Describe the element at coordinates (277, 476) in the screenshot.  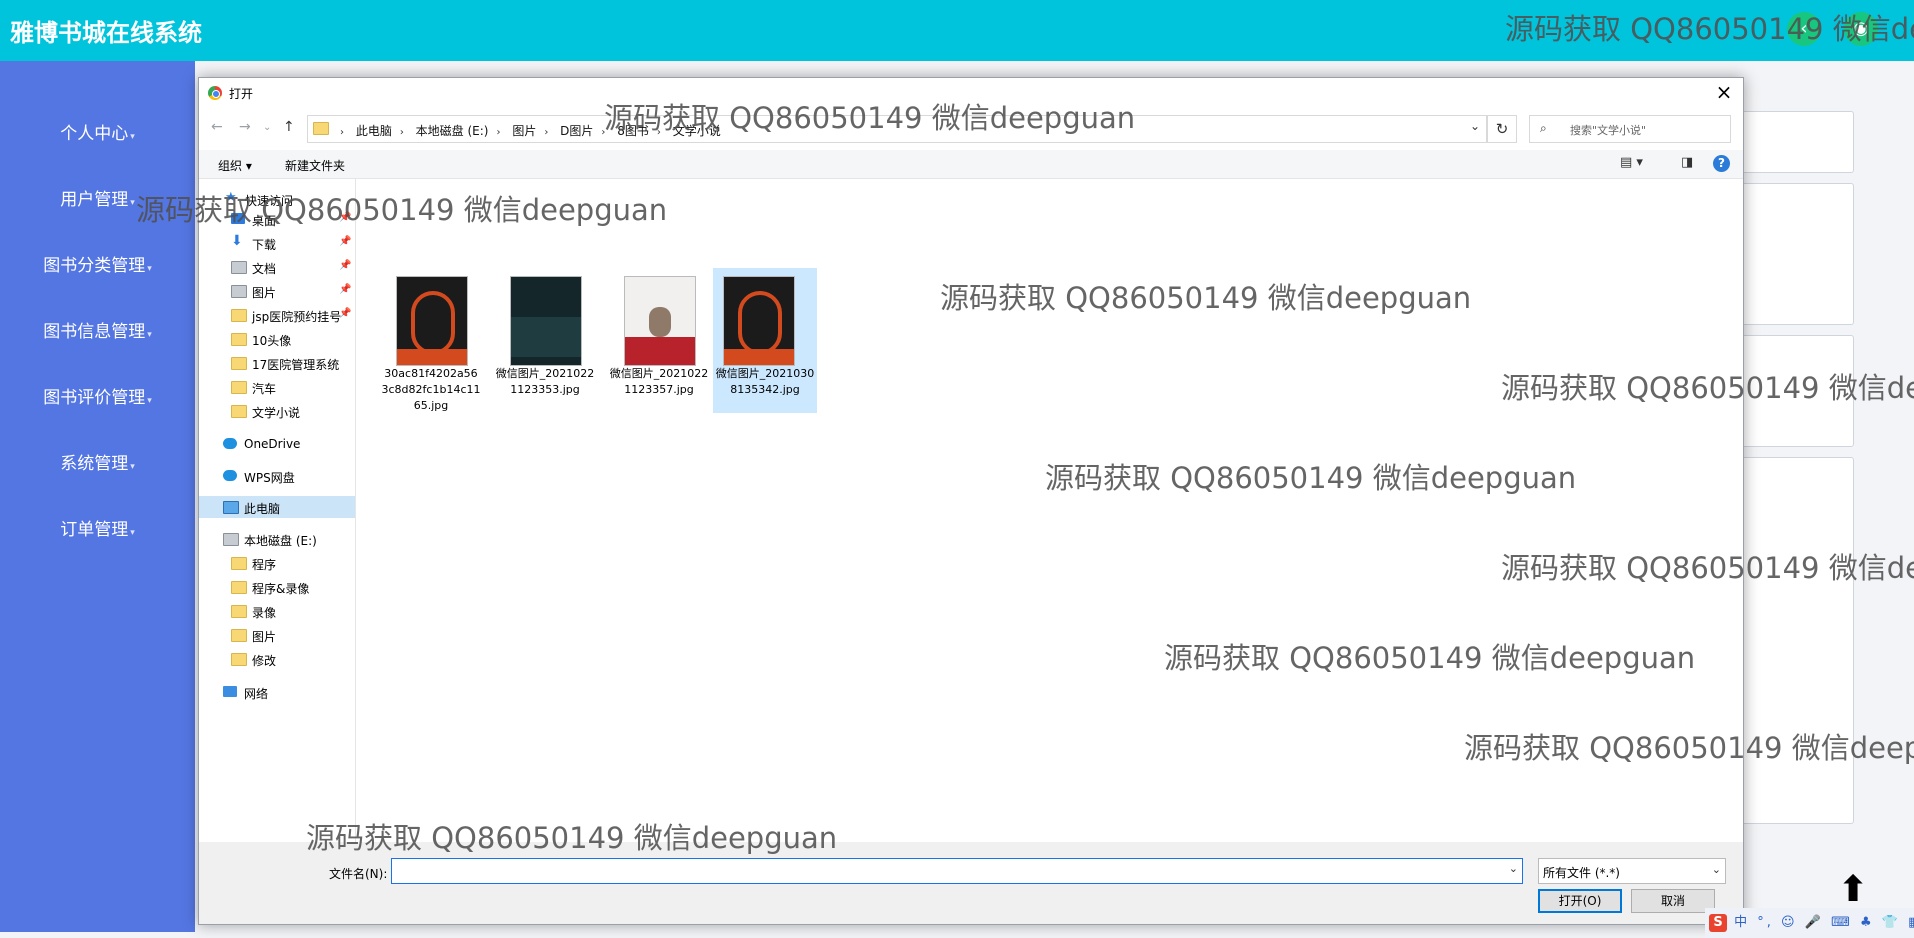
I see `nav-wps: WPS网盘` at that location.